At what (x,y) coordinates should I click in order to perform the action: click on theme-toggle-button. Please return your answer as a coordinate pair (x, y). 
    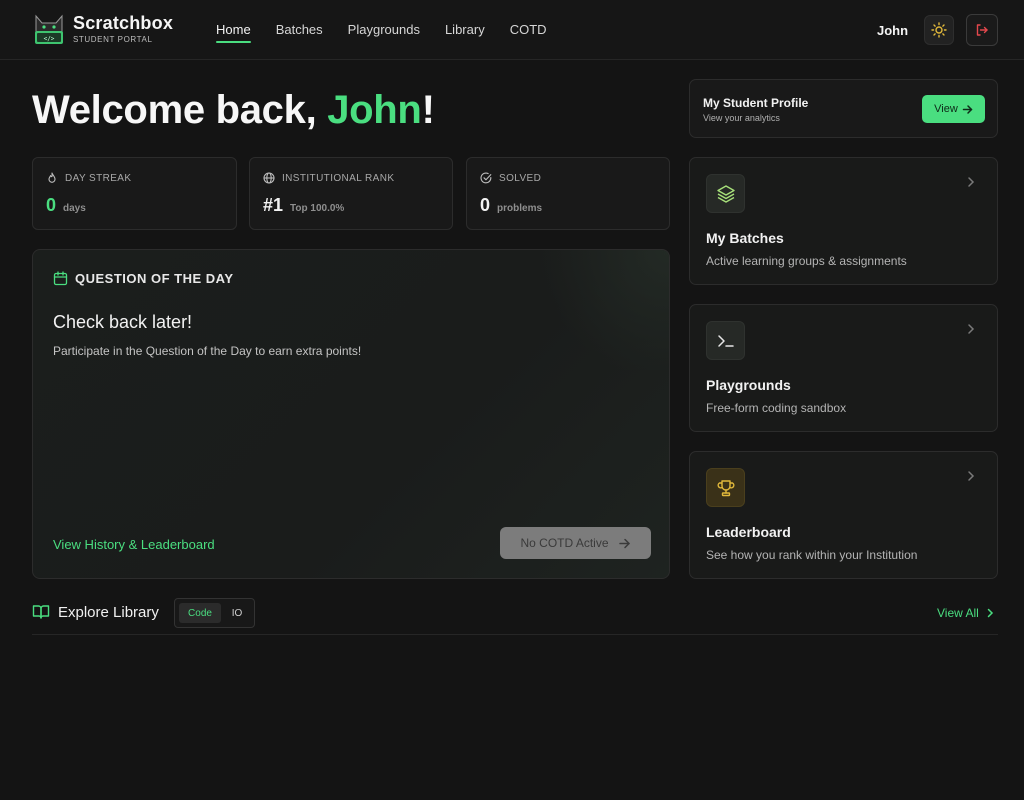
    Looking at the image, I should click on (939, 30).